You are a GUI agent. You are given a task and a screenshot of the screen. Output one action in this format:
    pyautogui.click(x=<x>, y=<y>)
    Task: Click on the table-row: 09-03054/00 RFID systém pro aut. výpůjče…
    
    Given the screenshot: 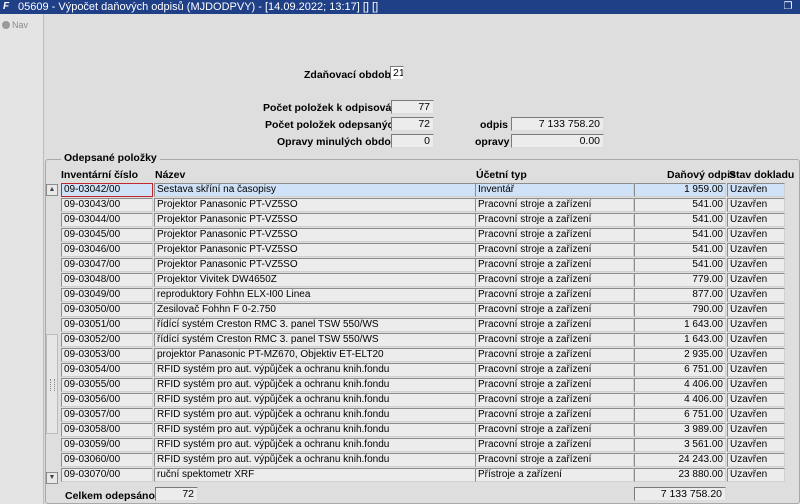 What is the action you would take?
    pyautogui.click(x=422, y=370)
    